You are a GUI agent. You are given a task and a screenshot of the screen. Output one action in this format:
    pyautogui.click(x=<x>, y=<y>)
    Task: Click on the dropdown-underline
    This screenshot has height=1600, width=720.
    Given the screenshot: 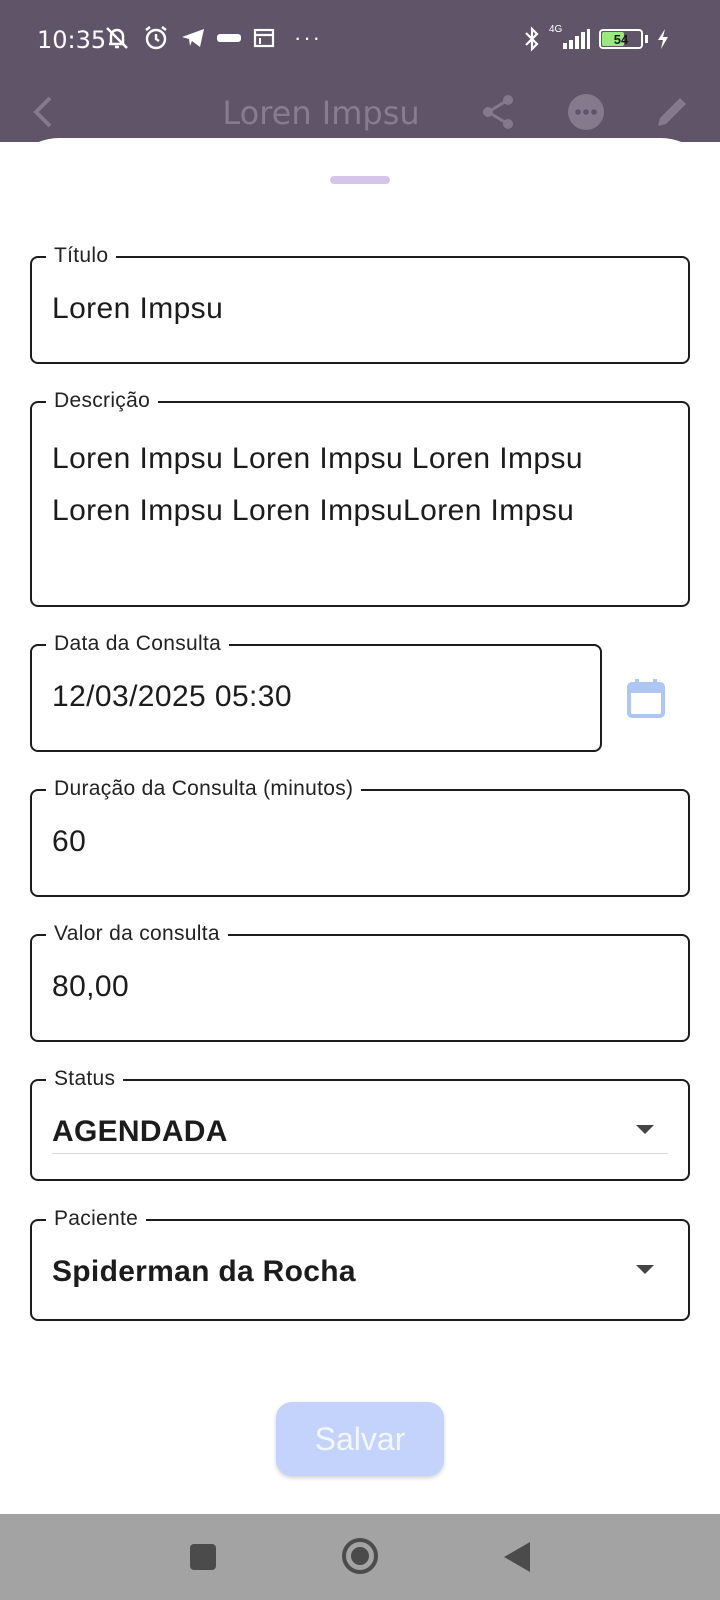 What is the action you would take?
    pyautogui.click(x=360, y=1153)
    